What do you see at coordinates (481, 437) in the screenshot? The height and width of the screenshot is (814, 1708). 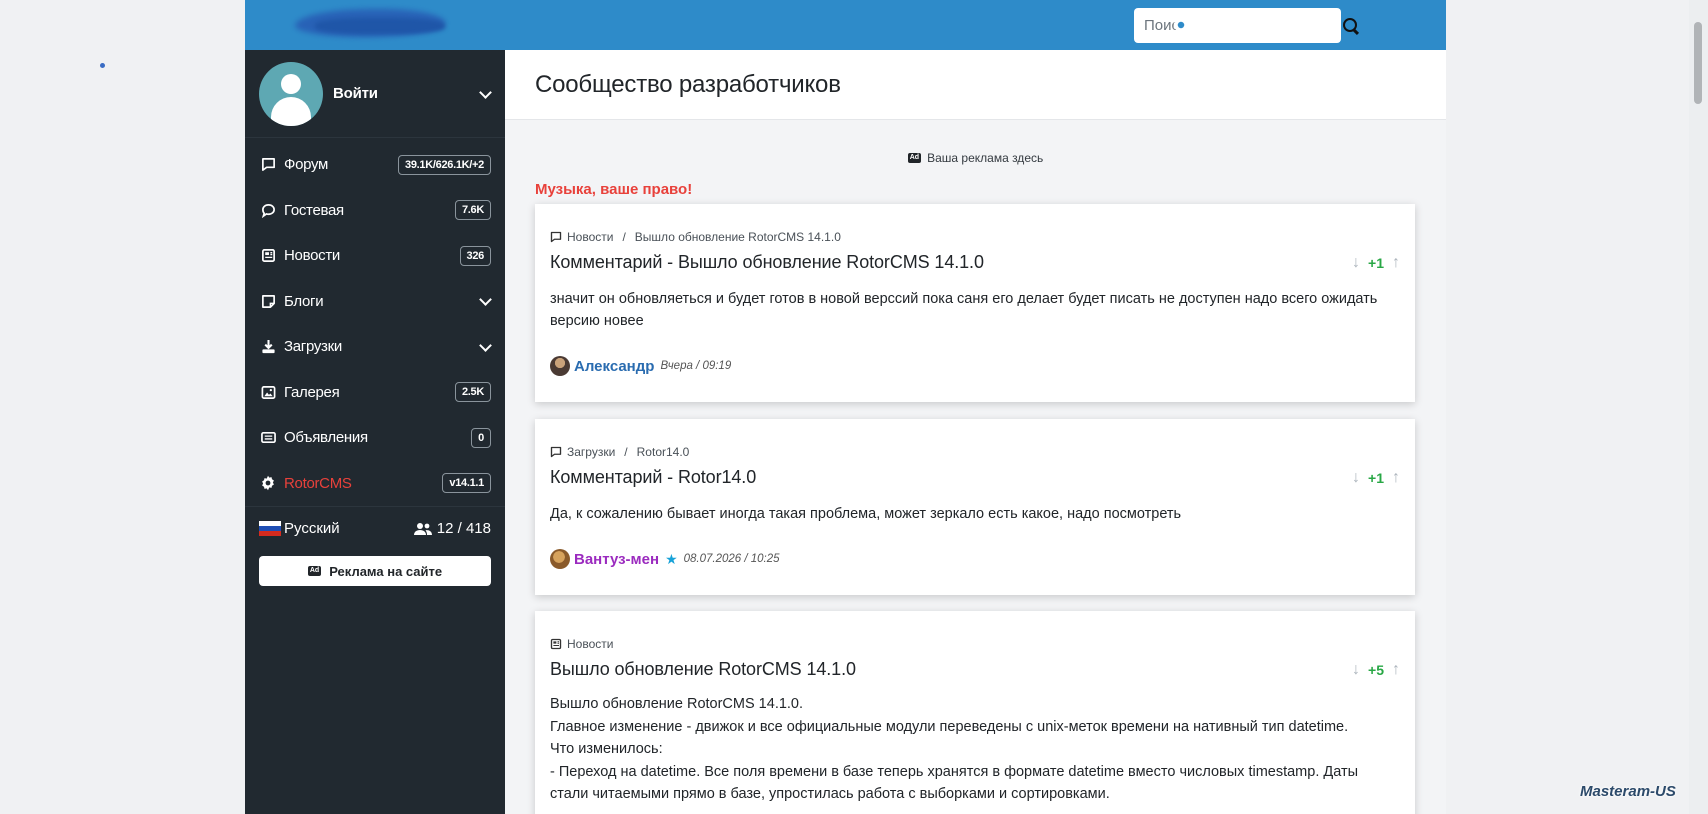 I see `count-badge: 0` at bounding box center [481, 437].